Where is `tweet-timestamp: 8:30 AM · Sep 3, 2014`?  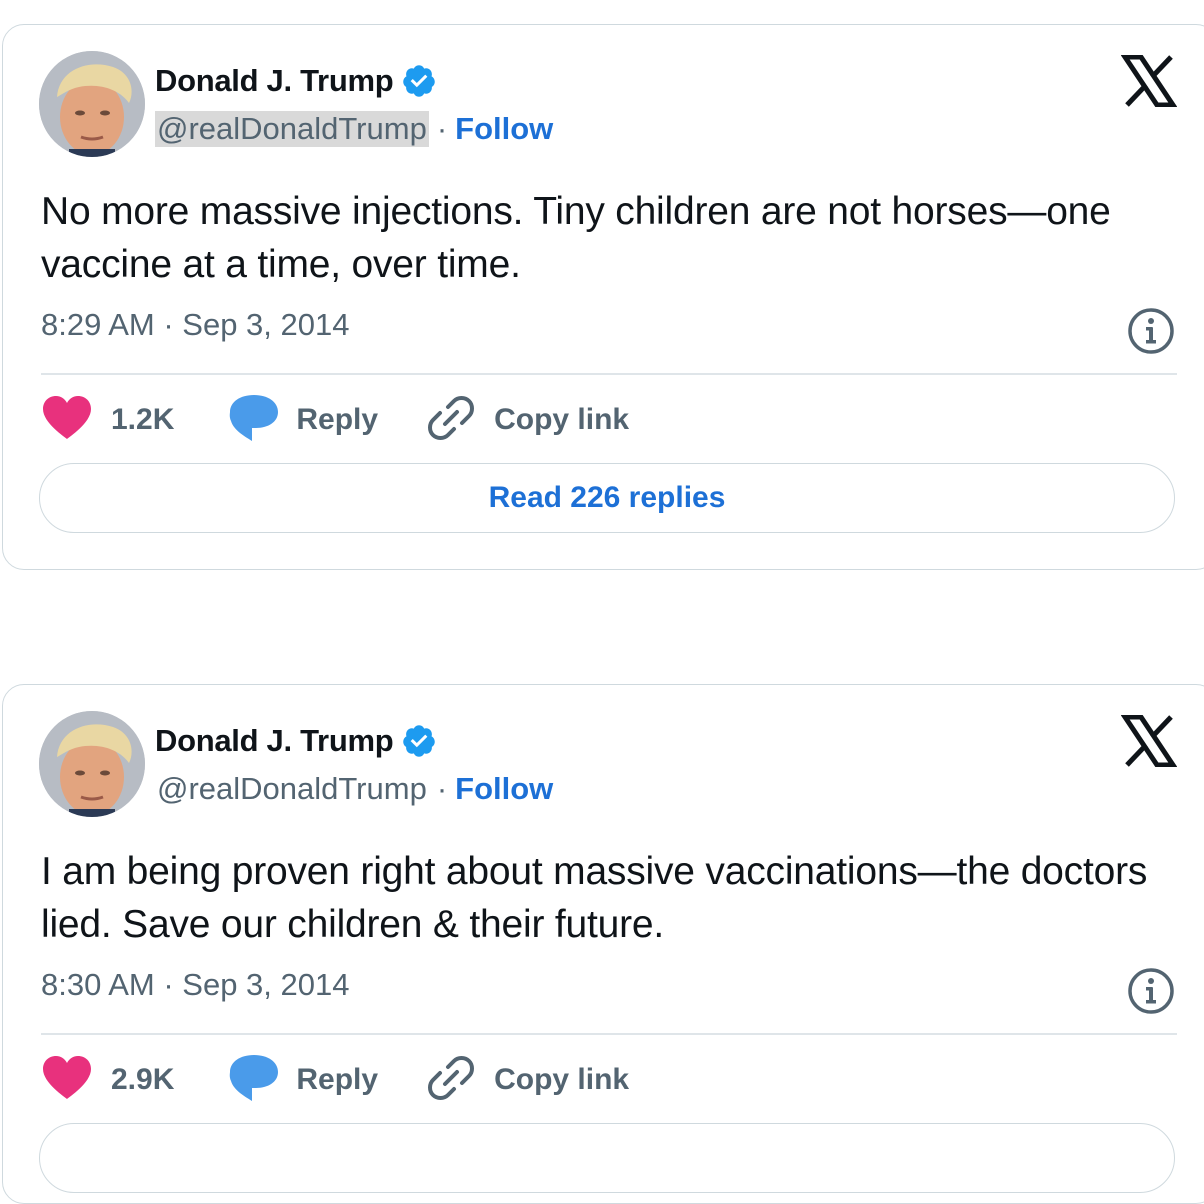
tweet-timestamp: 8:30 AM · Sep 3, 2014 is located at coordinates (195, 985).